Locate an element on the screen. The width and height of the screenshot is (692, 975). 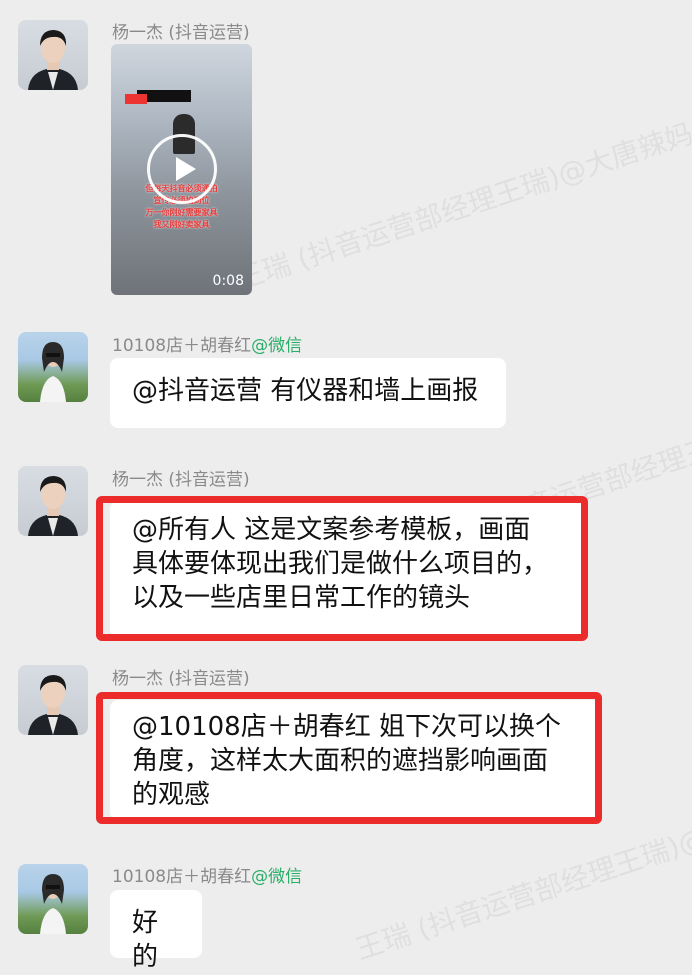
video-caption: 万一你刚好需要家具 is located at coordinates (181, 212).